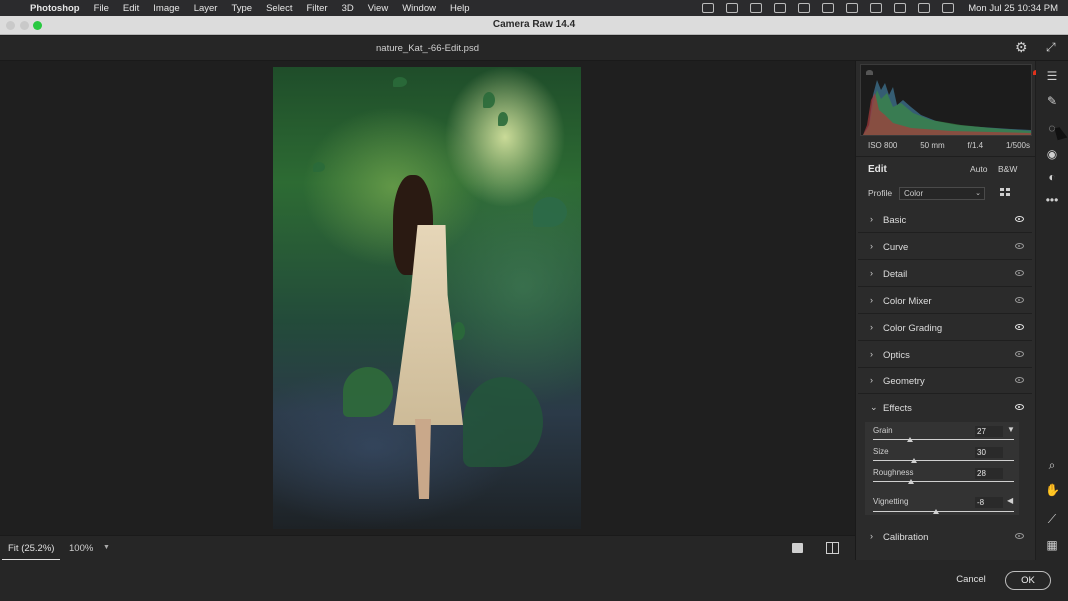 The height and width of the screenshot is (601, 1068). I want to click on globe-icon, so click(780, 8).